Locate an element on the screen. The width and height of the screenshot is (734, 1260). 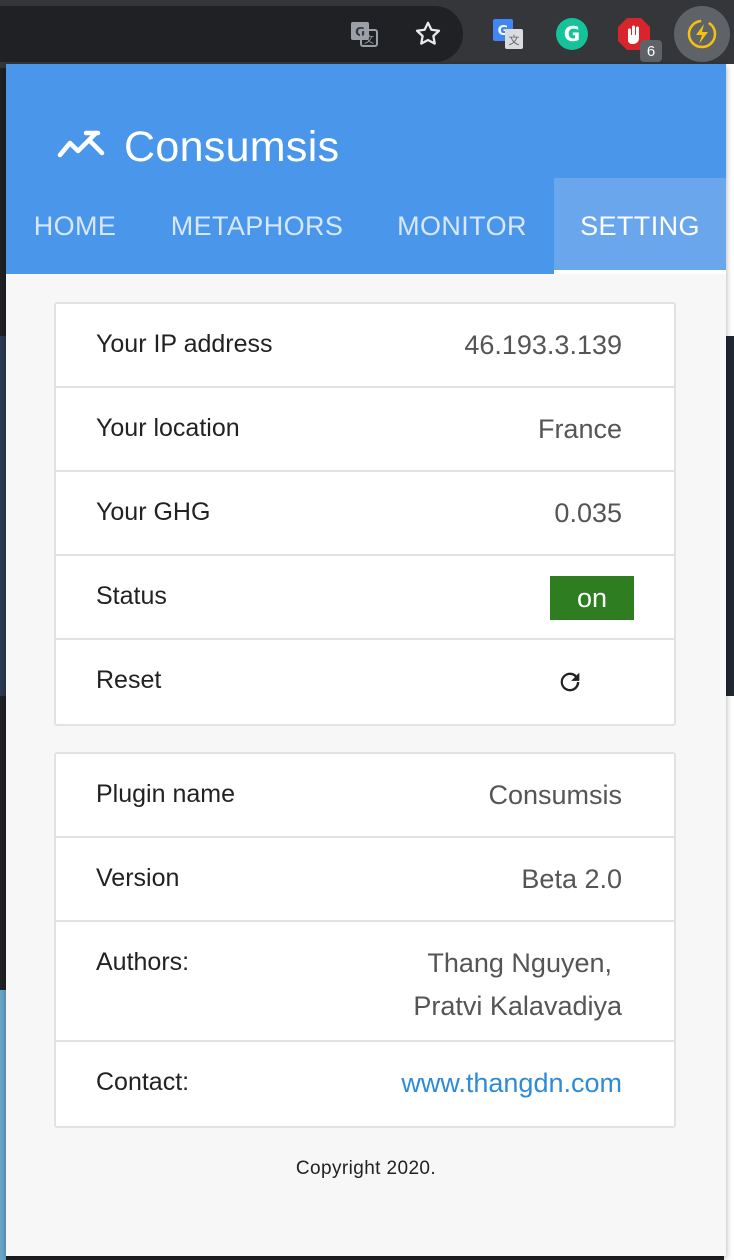
brand: Consumsis is located at coordinates (197, 147).